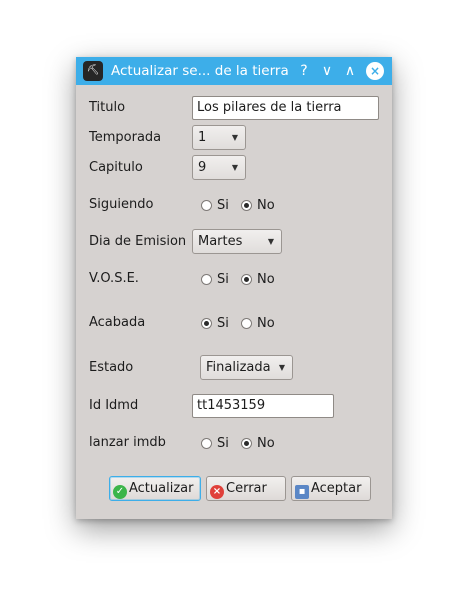  I want to click on acabada-no-radio: No, so click(258, 324).